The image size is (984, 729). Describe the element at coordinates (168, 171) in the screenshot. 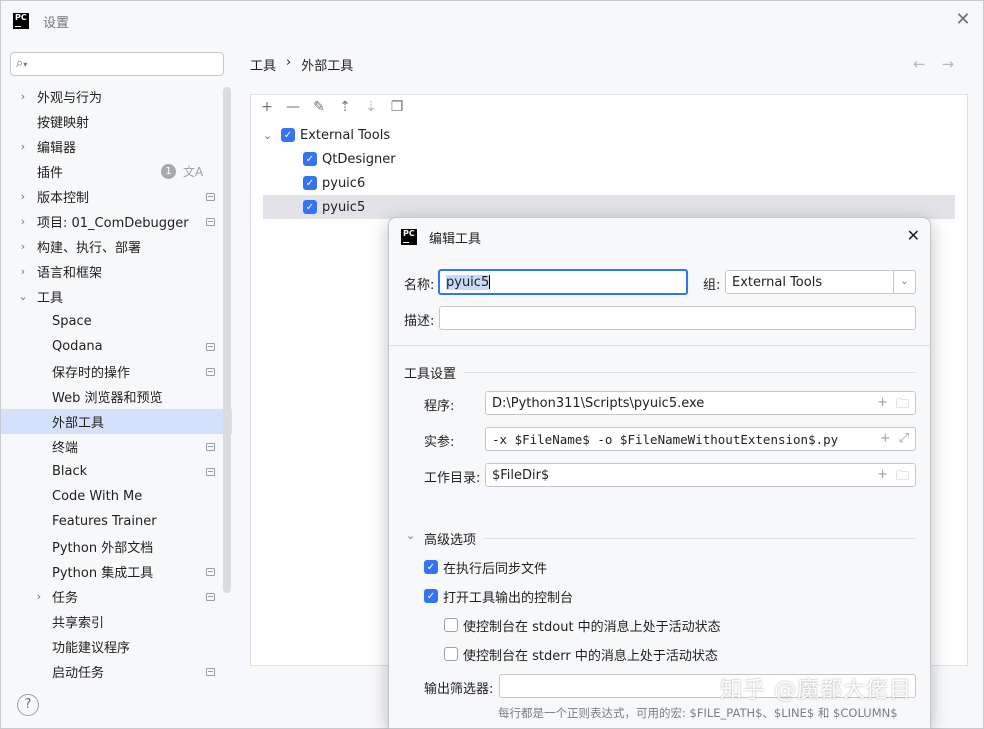

I see `update-count-badge: 1` at that location.